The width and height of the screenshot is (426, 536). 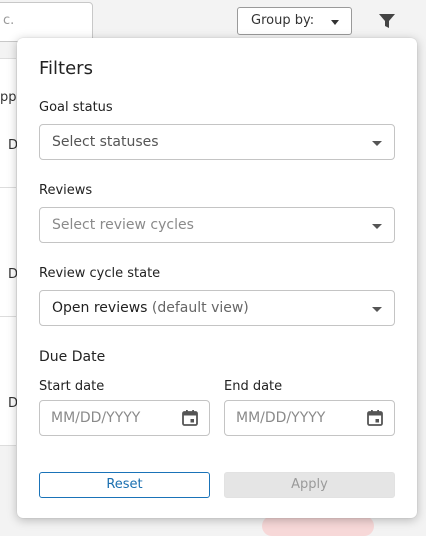 I want to click on start-date-input: MM/DD/YYYY, so click(x=124, y=418).